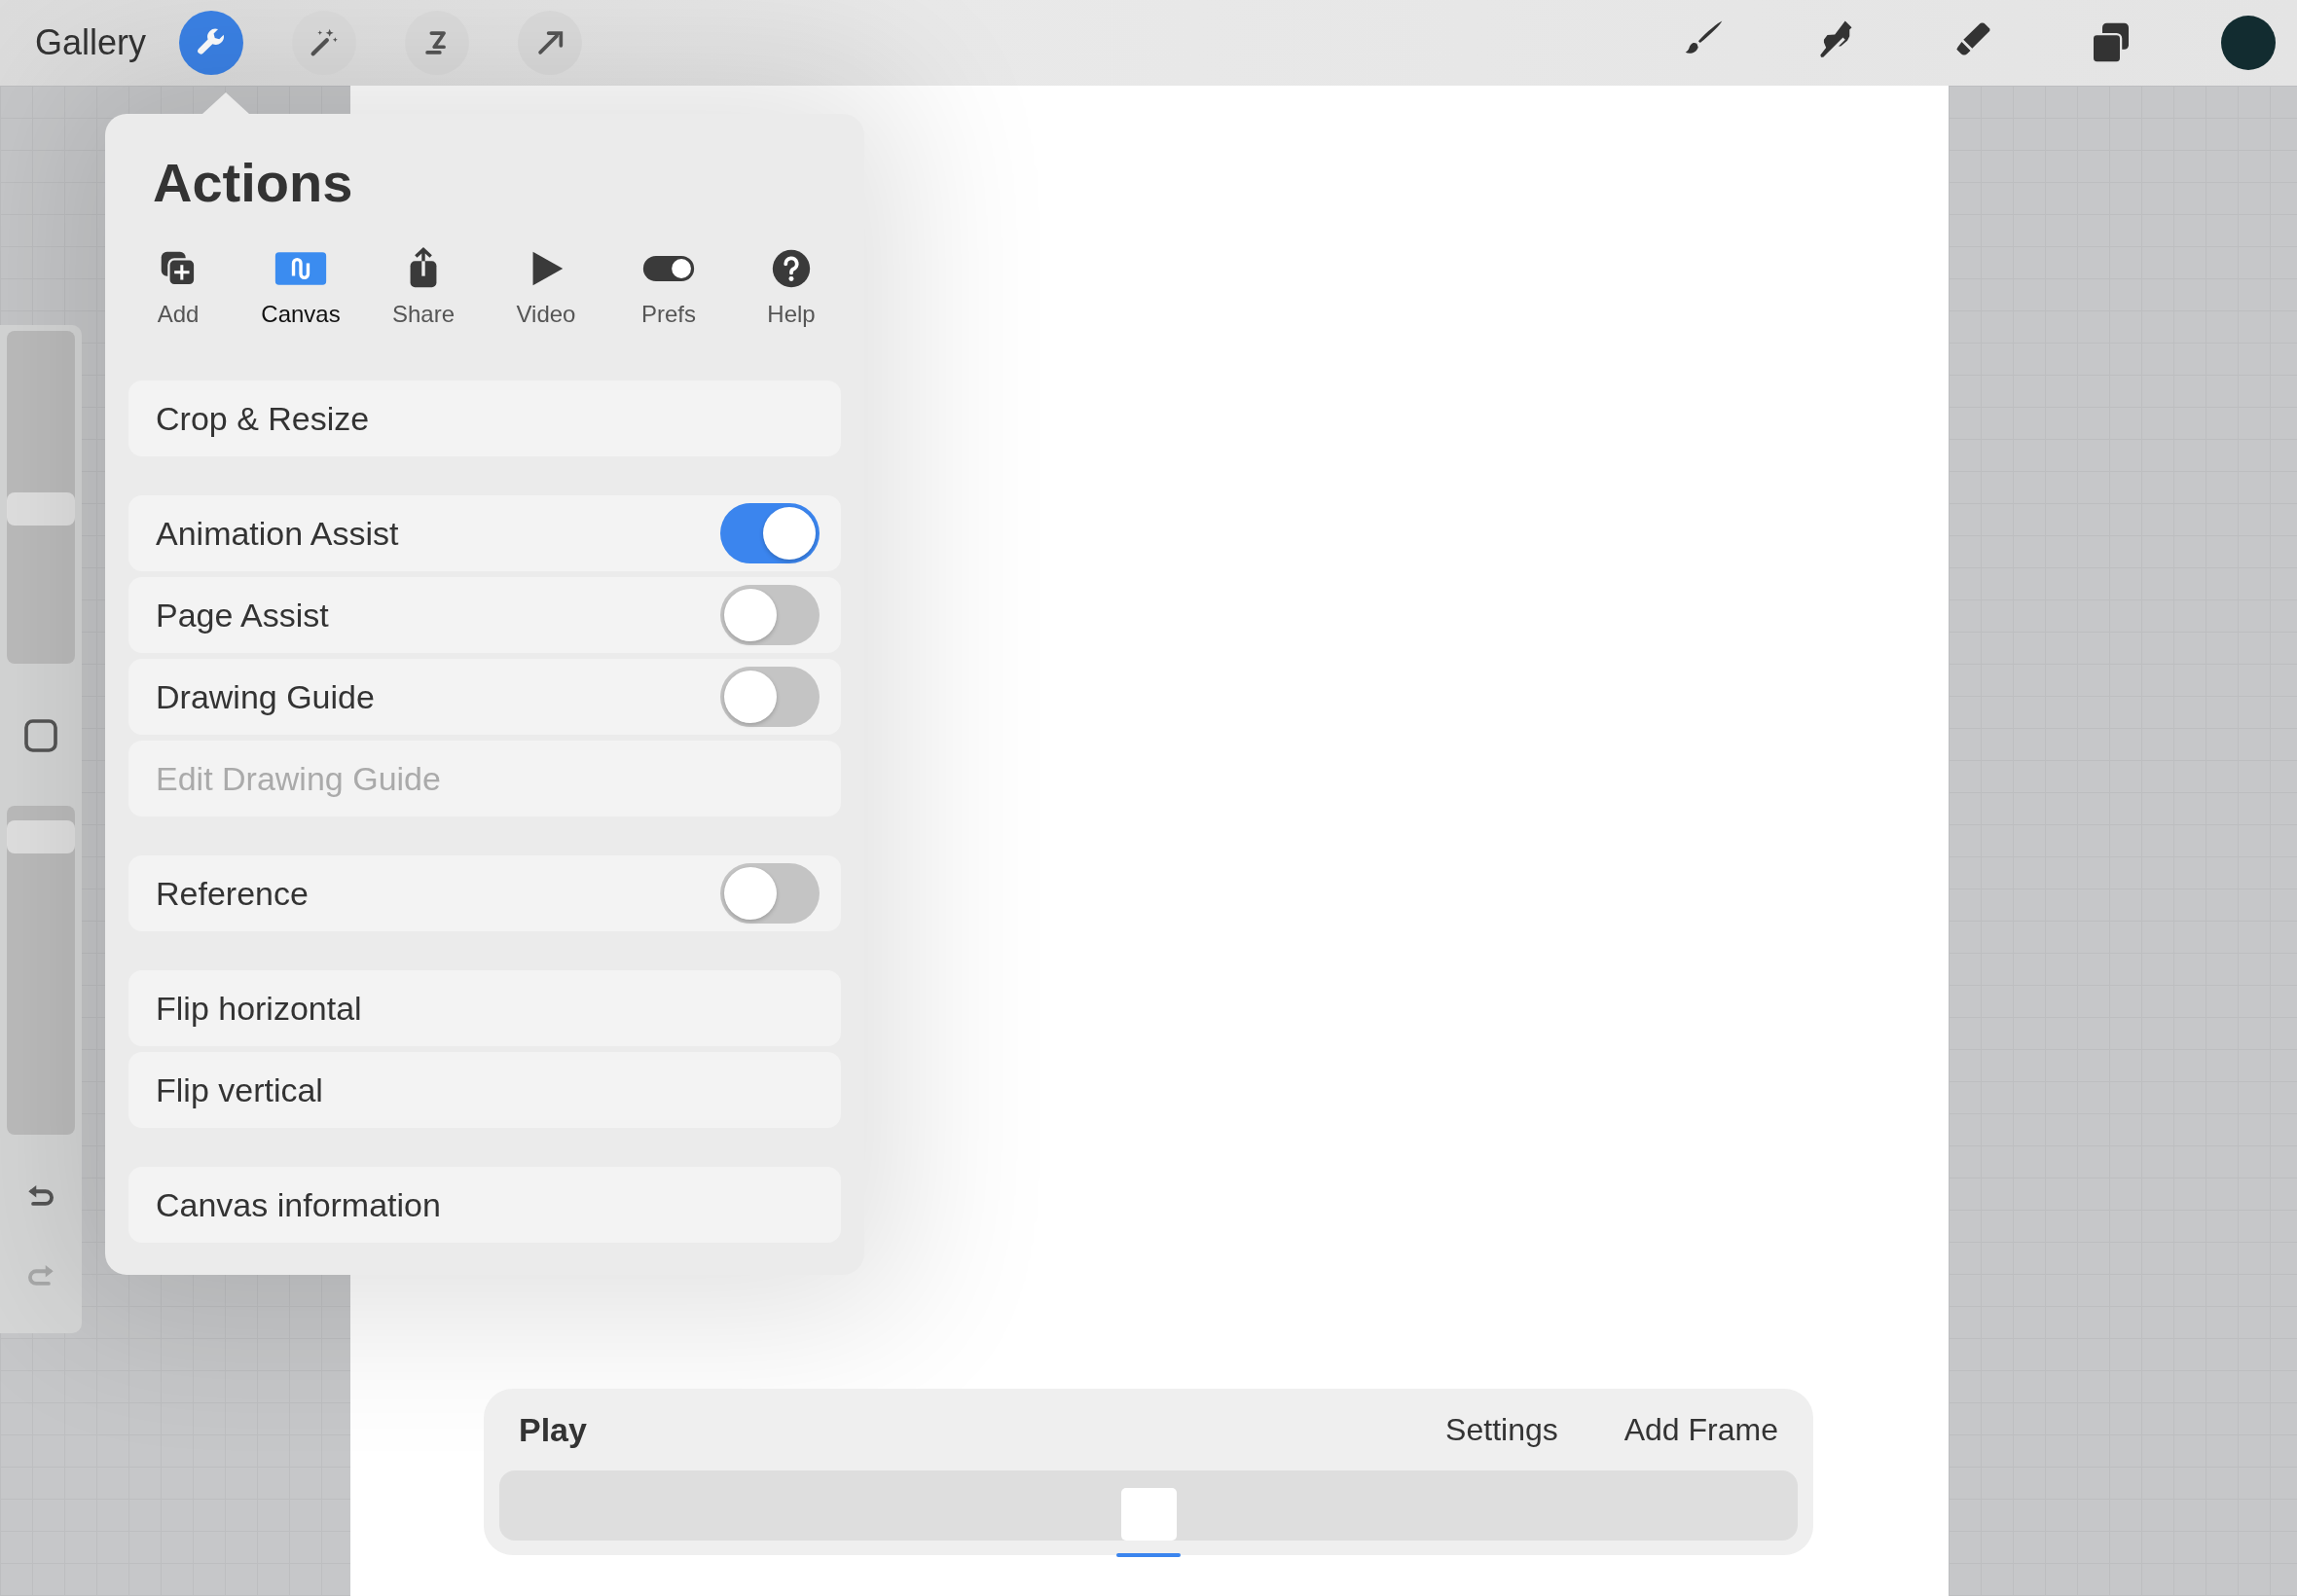 This screenshot has height=1596, width=2297. Describe the element at coordinates (266, 696) in the screenshot. I see `setting-label: Drawing Guide` at that location.